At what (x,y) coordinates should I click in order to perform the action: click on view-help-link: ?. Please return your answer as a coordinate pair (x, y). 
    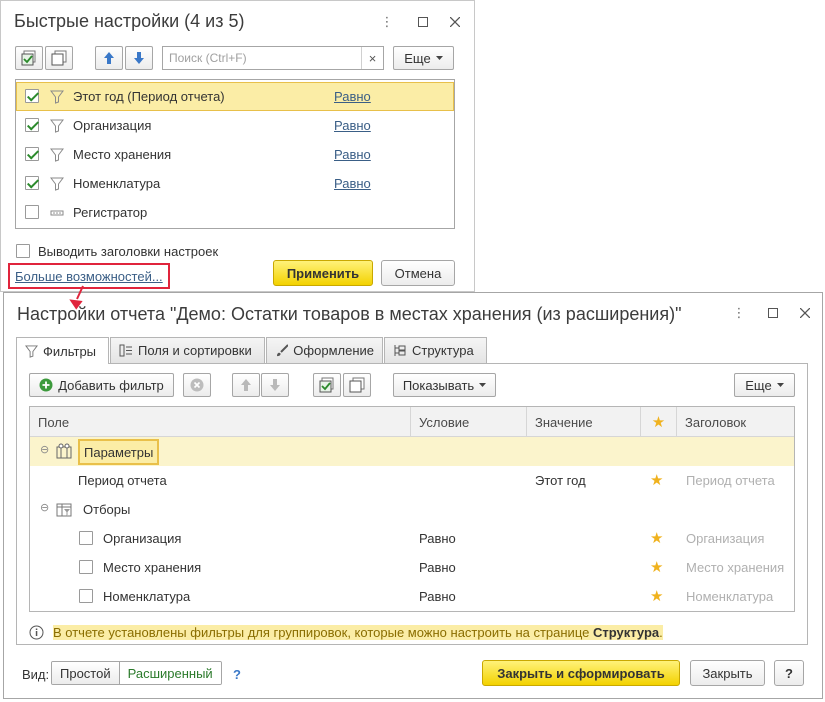
    Looking at the image, I should click on (237, 674).